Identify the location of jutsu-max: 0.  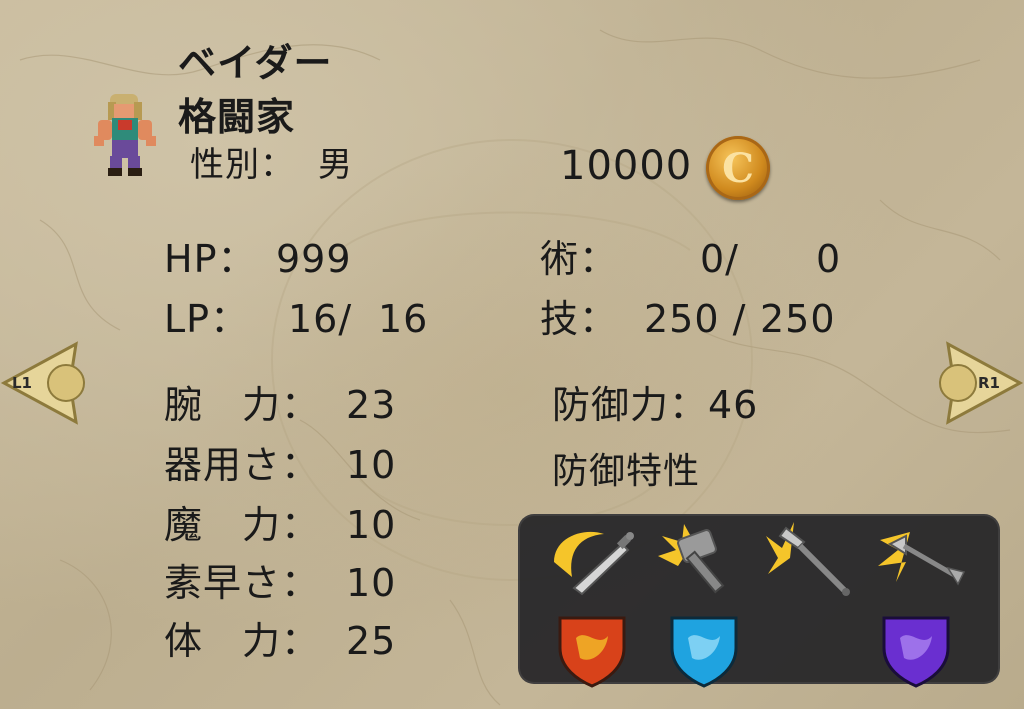
(829, 259).